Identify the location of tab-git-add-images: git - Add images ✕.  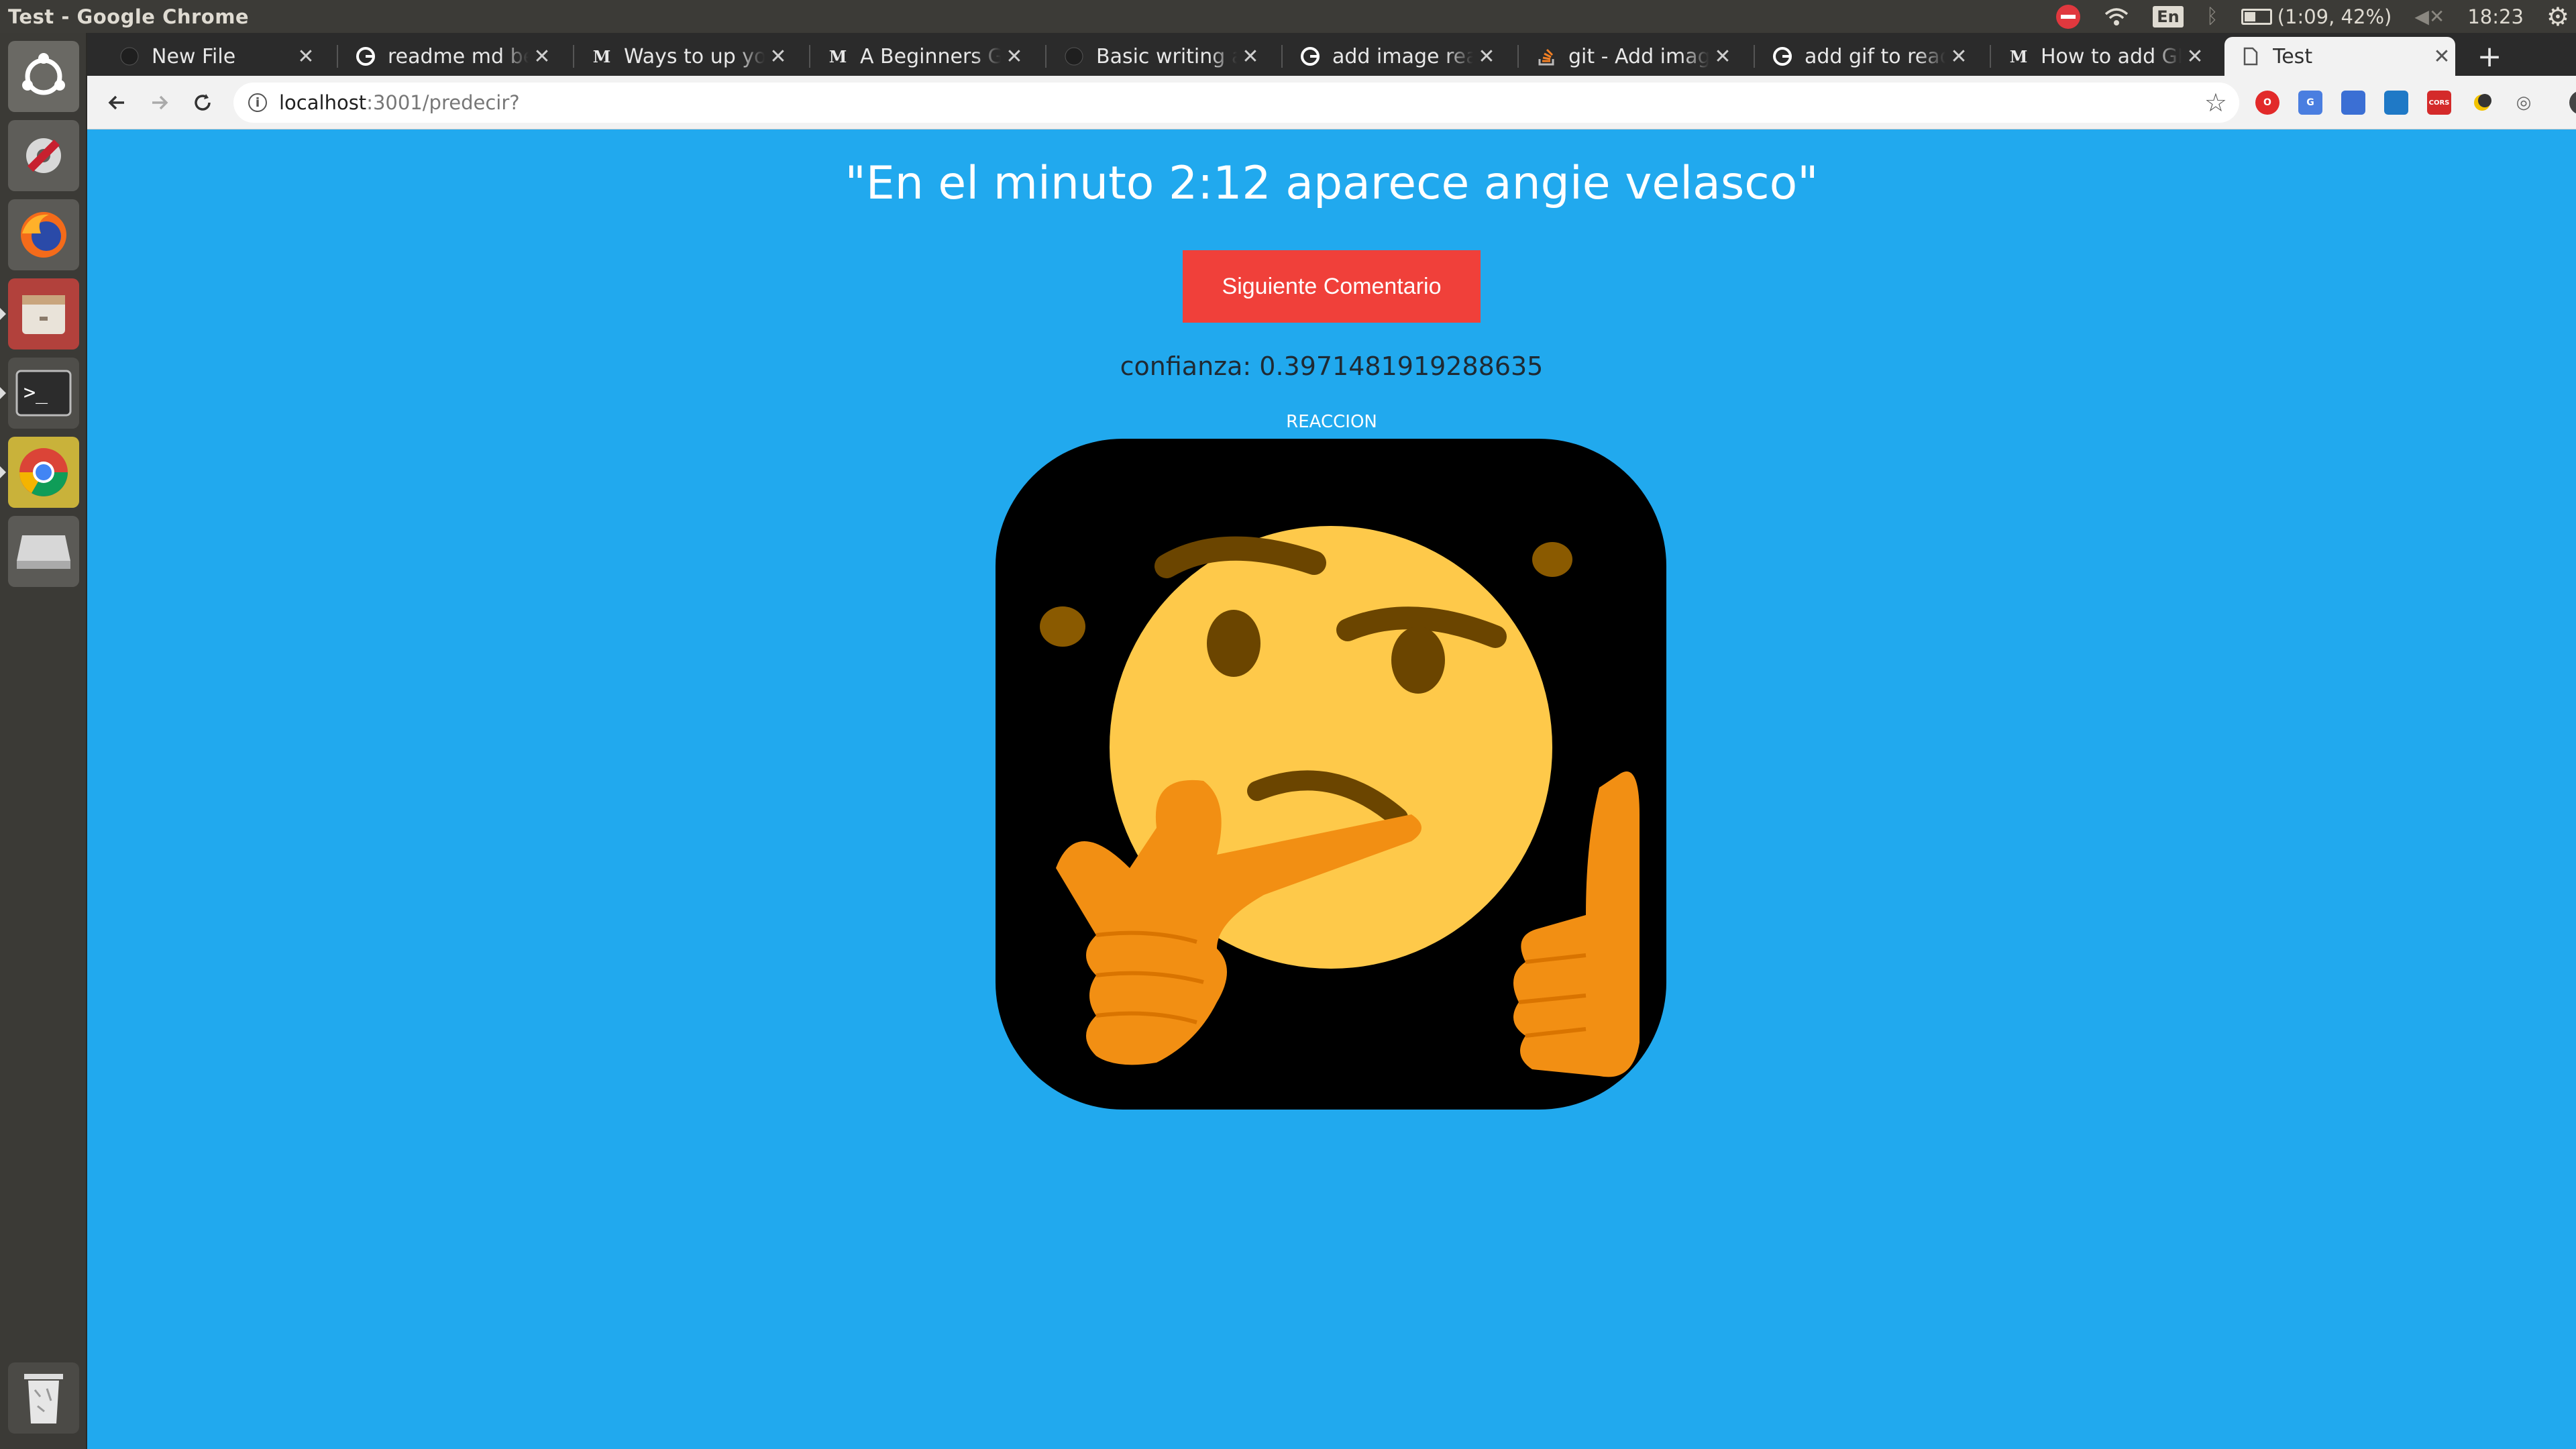
(1628, 56).